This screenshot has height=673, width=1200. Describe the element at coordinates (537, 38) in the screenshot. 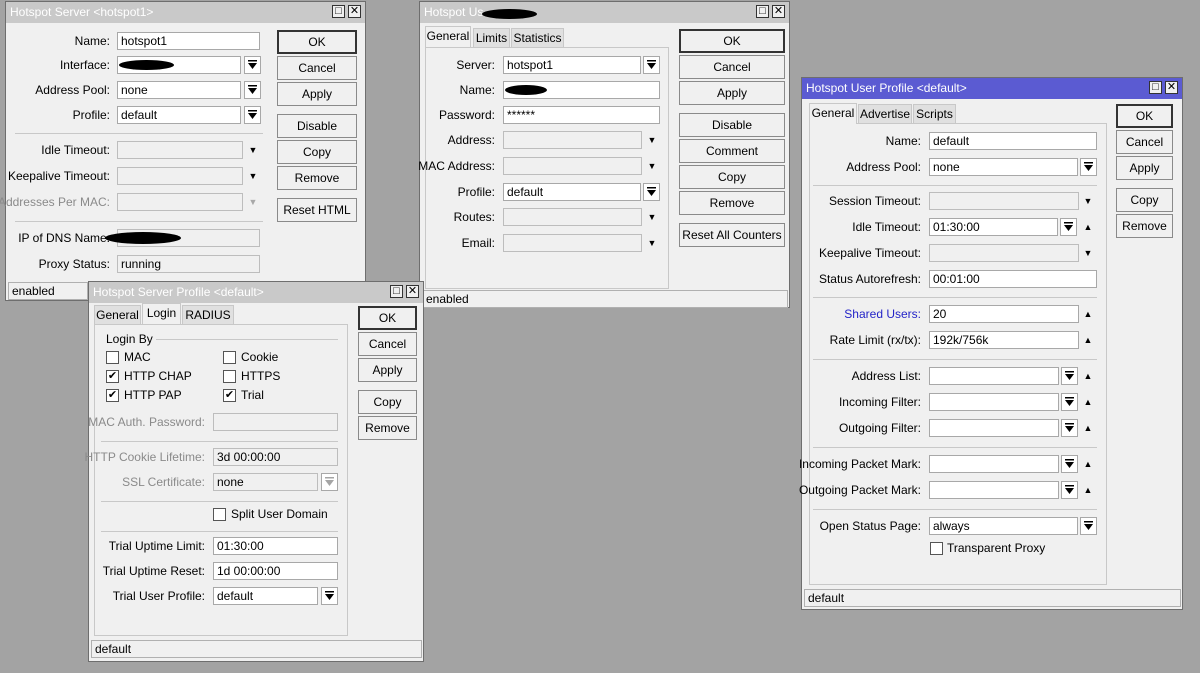

I see `tab-statistics: Statistics` at that location.